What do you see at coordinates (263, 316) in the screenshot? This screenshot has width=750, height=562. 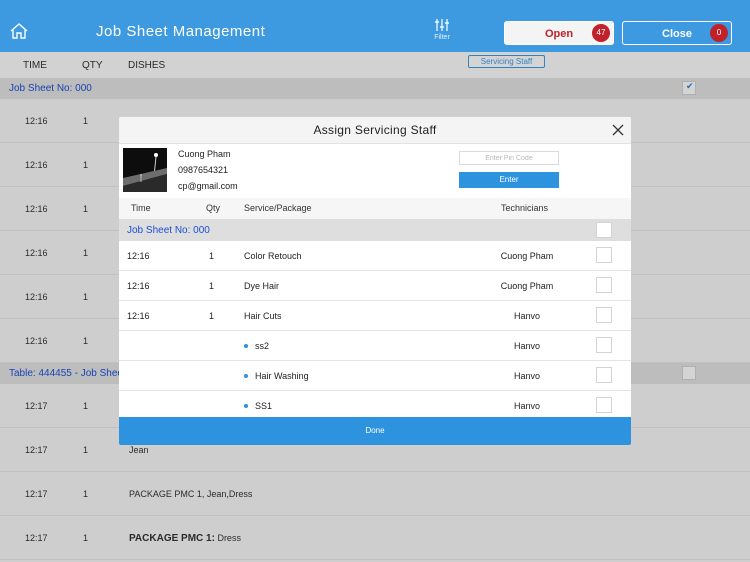 I see `row-service: Hair Cuts` at bounding box center [263, 316].